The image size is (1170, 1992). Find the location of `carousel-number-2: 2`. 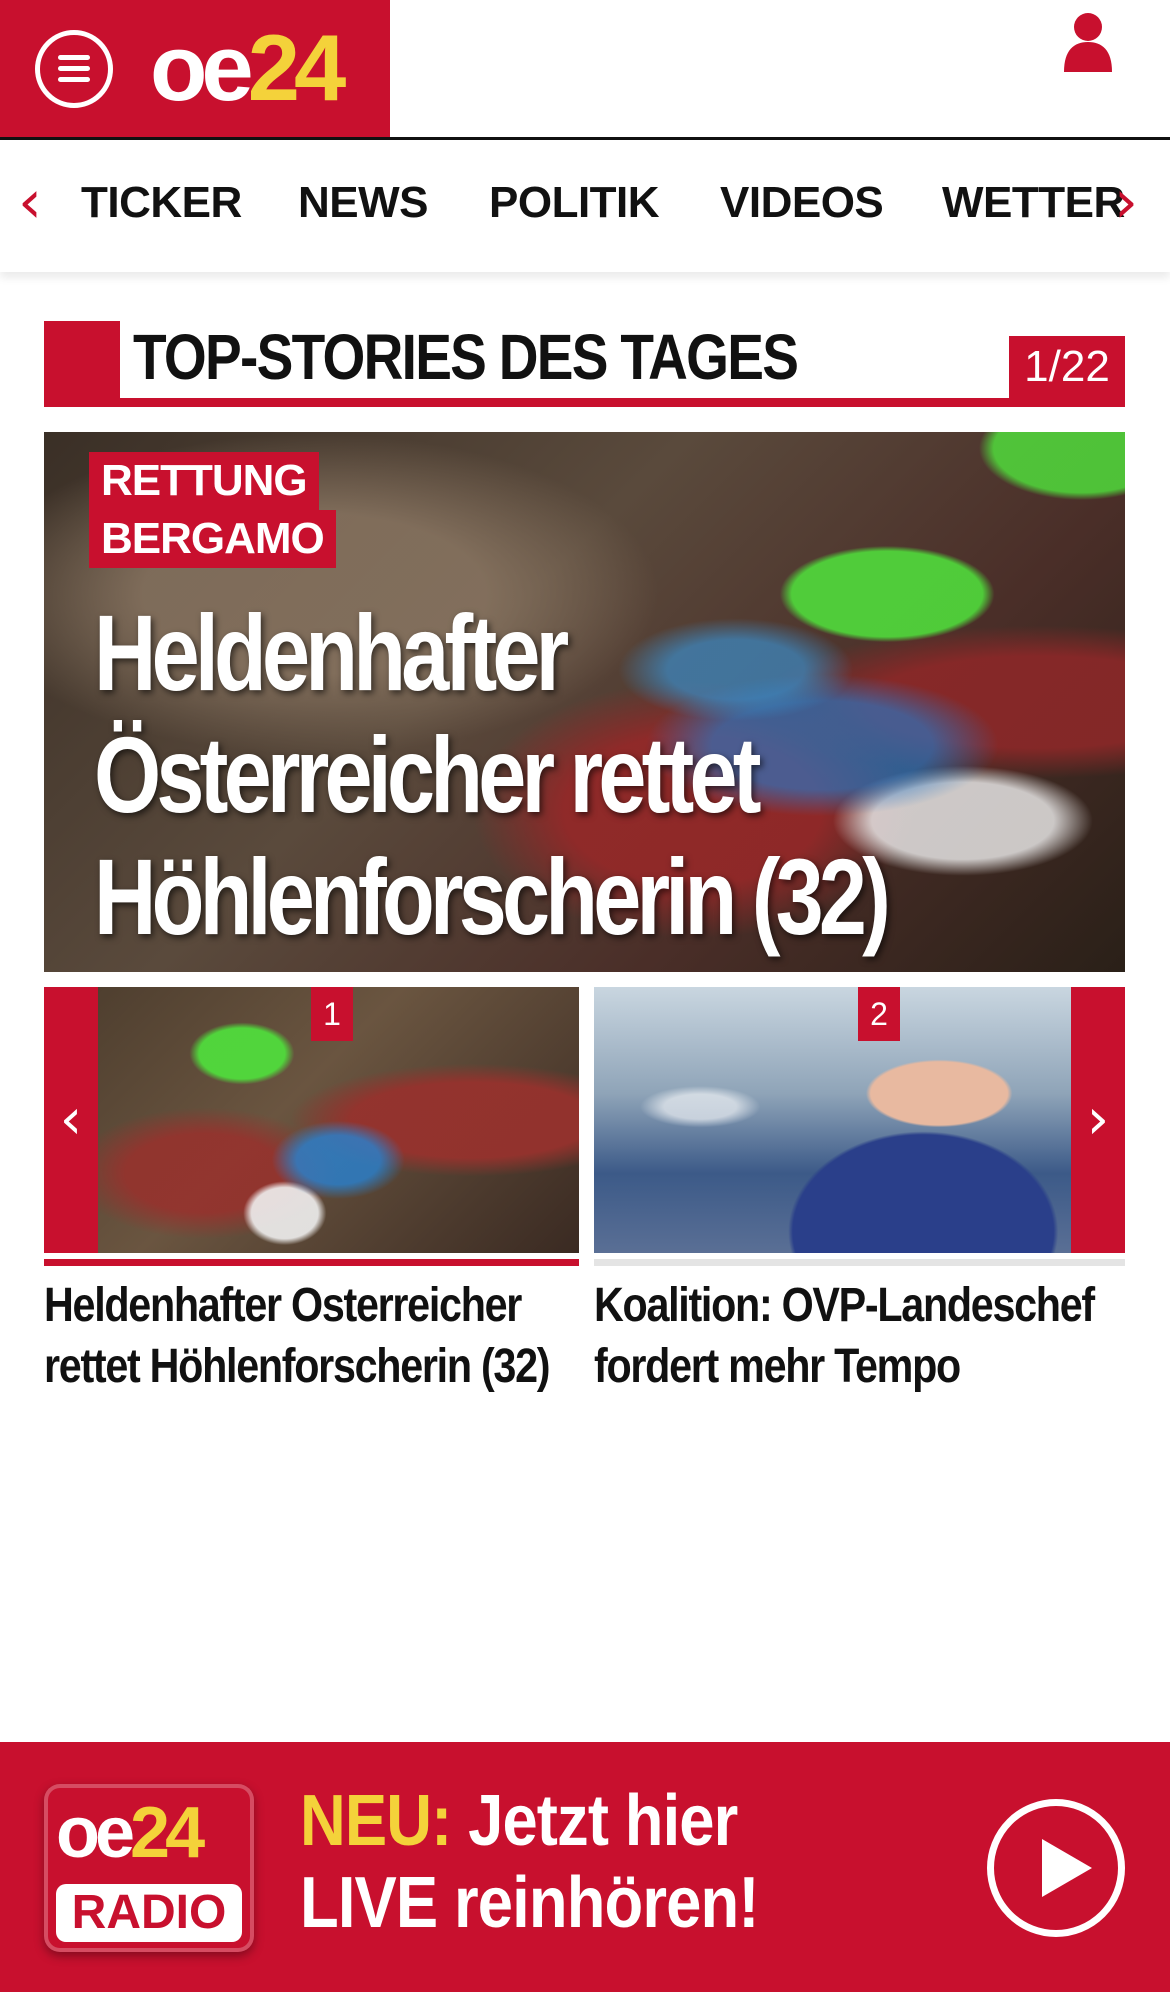

carousel-number-2: 2 is located at coordinates (879, 1014).